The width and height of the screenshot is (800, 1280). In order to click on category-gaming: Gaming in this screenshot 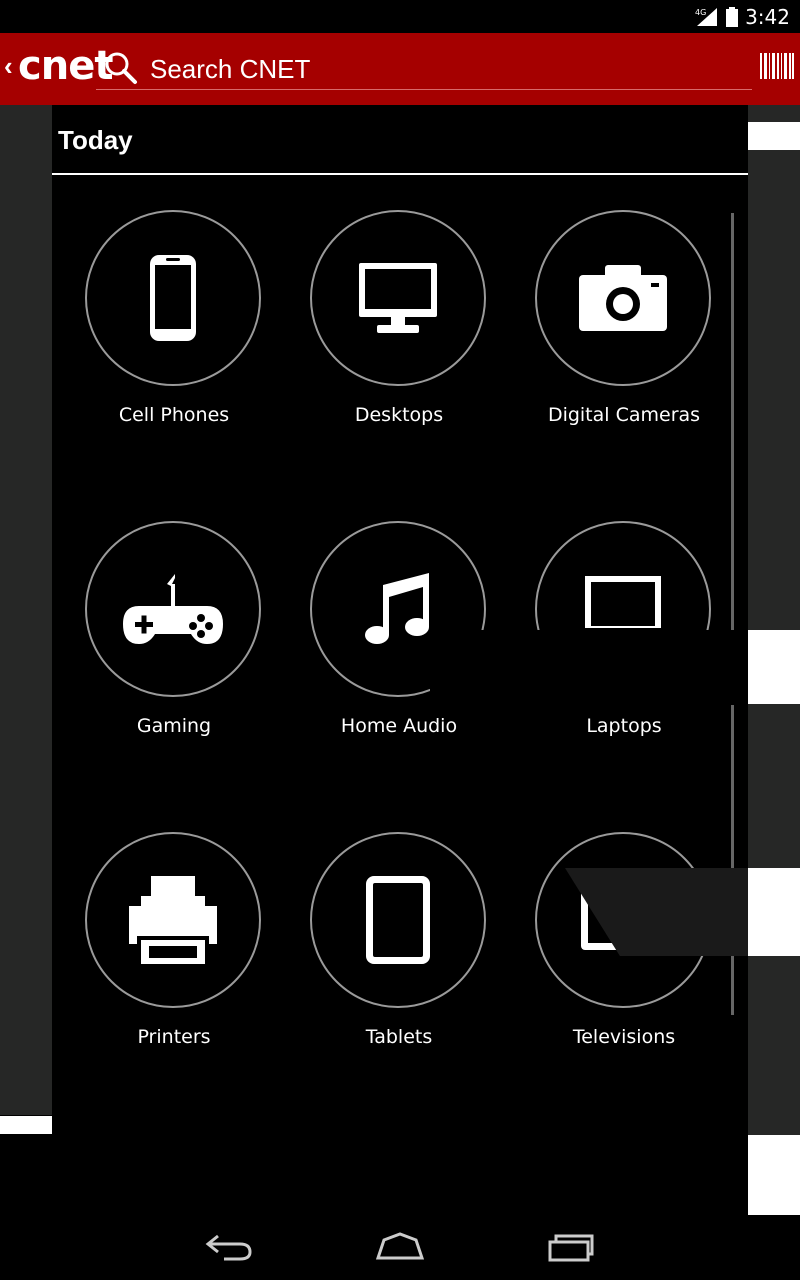, I will do `click(174, 641)`.